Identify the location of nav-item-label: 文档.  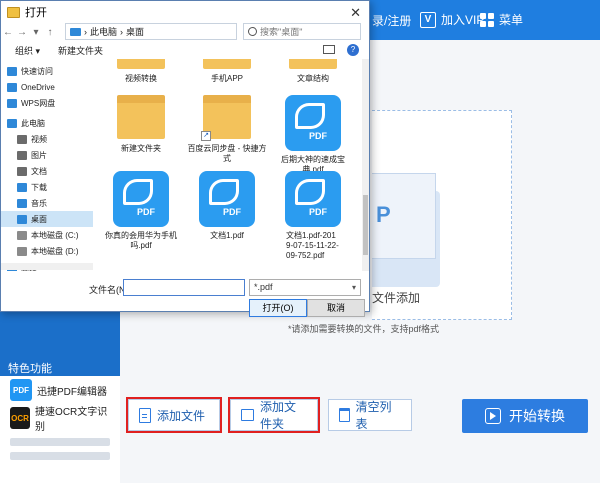
(39, 171).